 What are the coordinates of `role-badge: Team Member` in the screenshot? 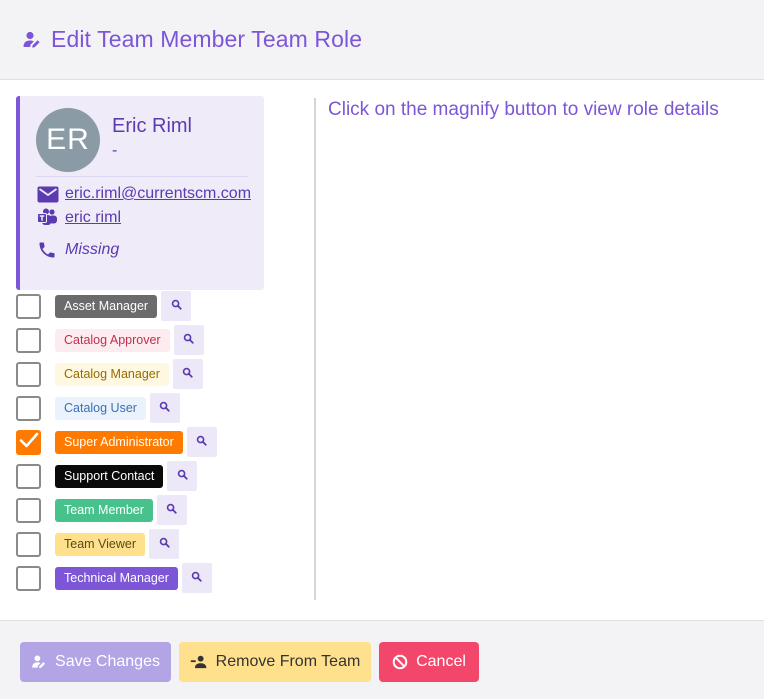 It's located at (104, 510).